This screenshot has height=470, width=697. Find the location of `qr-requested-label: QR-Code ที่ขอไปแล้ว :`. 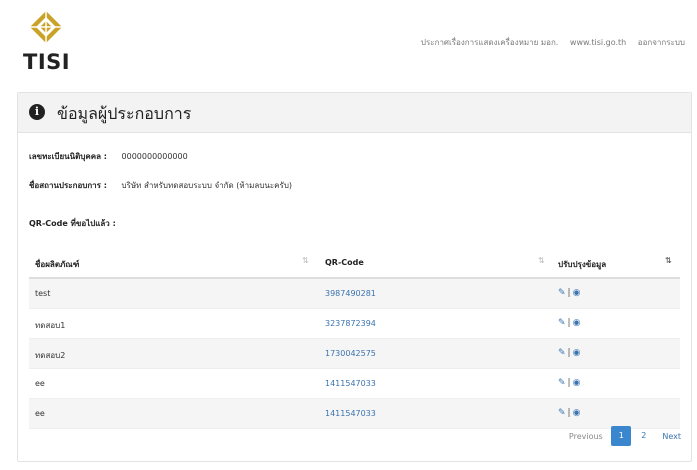

qr-requested-label: QR-Code ที่ขอไปแล้ว : is located at coordinates (72, 223).